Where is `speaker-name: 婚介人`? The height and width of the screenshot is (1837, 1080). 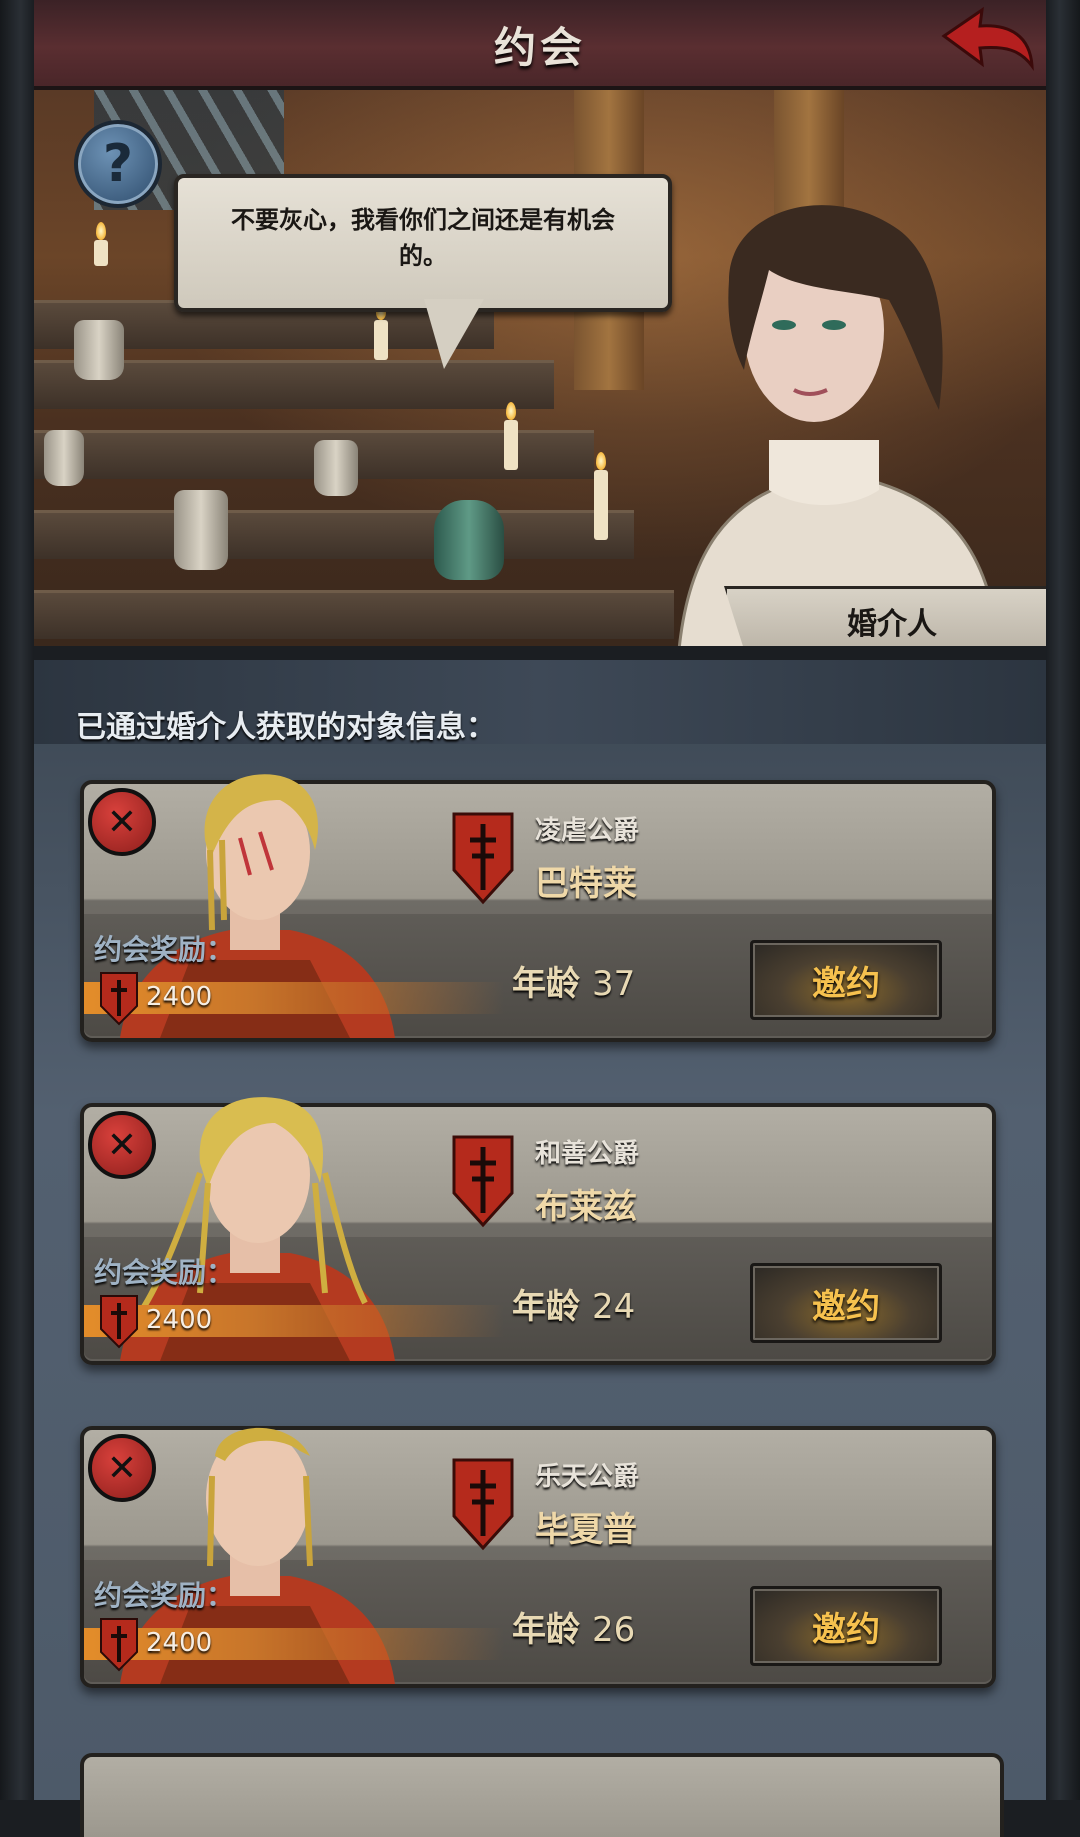
speaker-name: 婚介人 is located at coordinates (892, 624).